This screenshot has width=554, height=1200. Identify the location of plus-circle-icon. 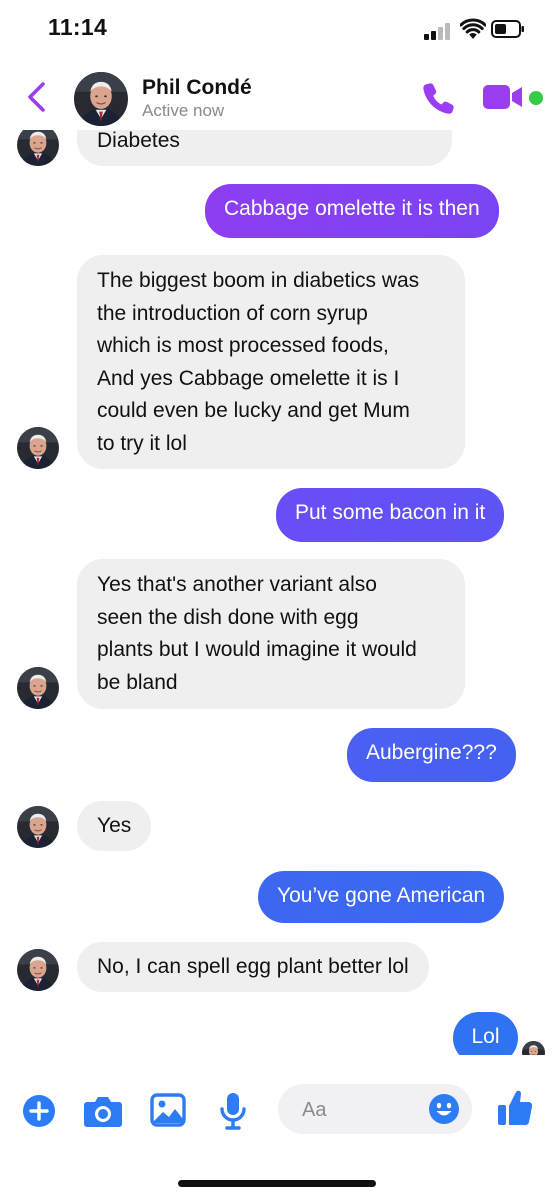
(39, 1111).